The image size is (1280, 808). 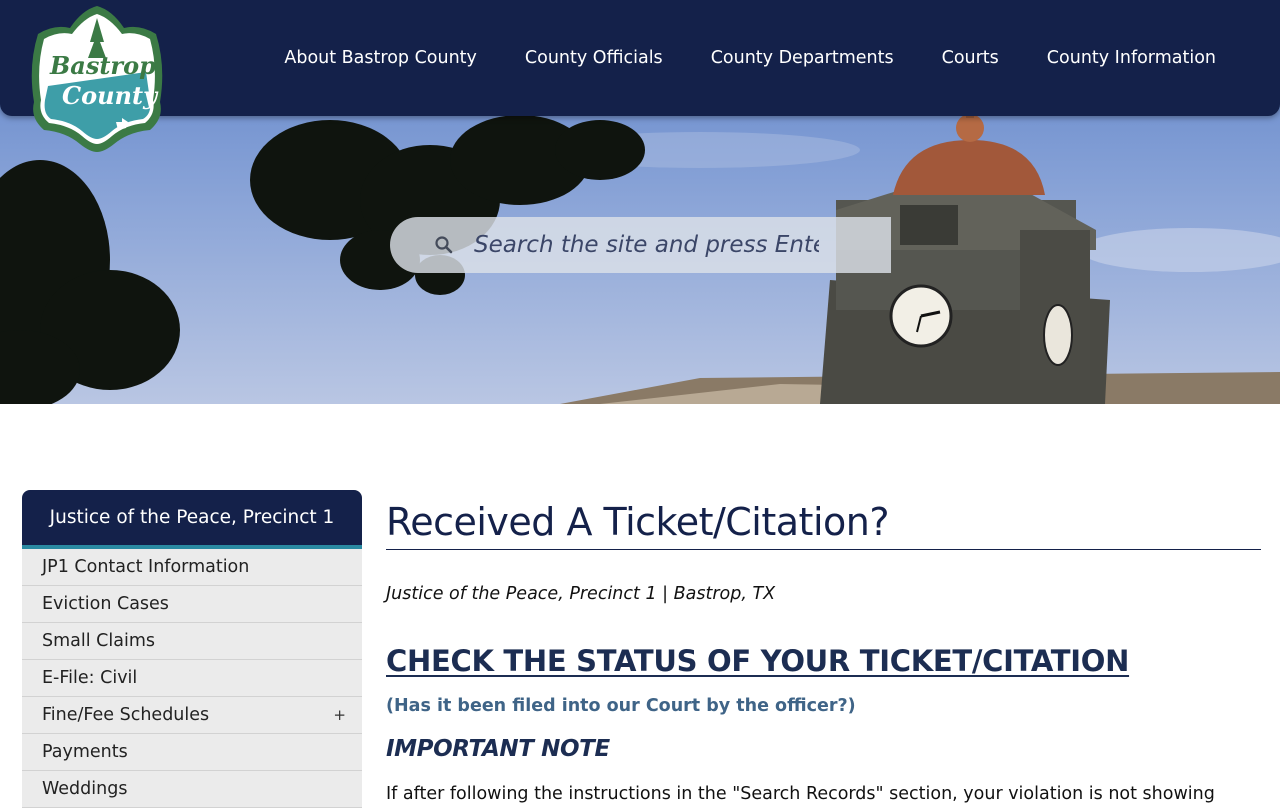 What do you see at coordinates (498, 749) in the screenshot?
I see `important-note-heading: IMPORTANT NOTE` at bounding box center [498, 749].